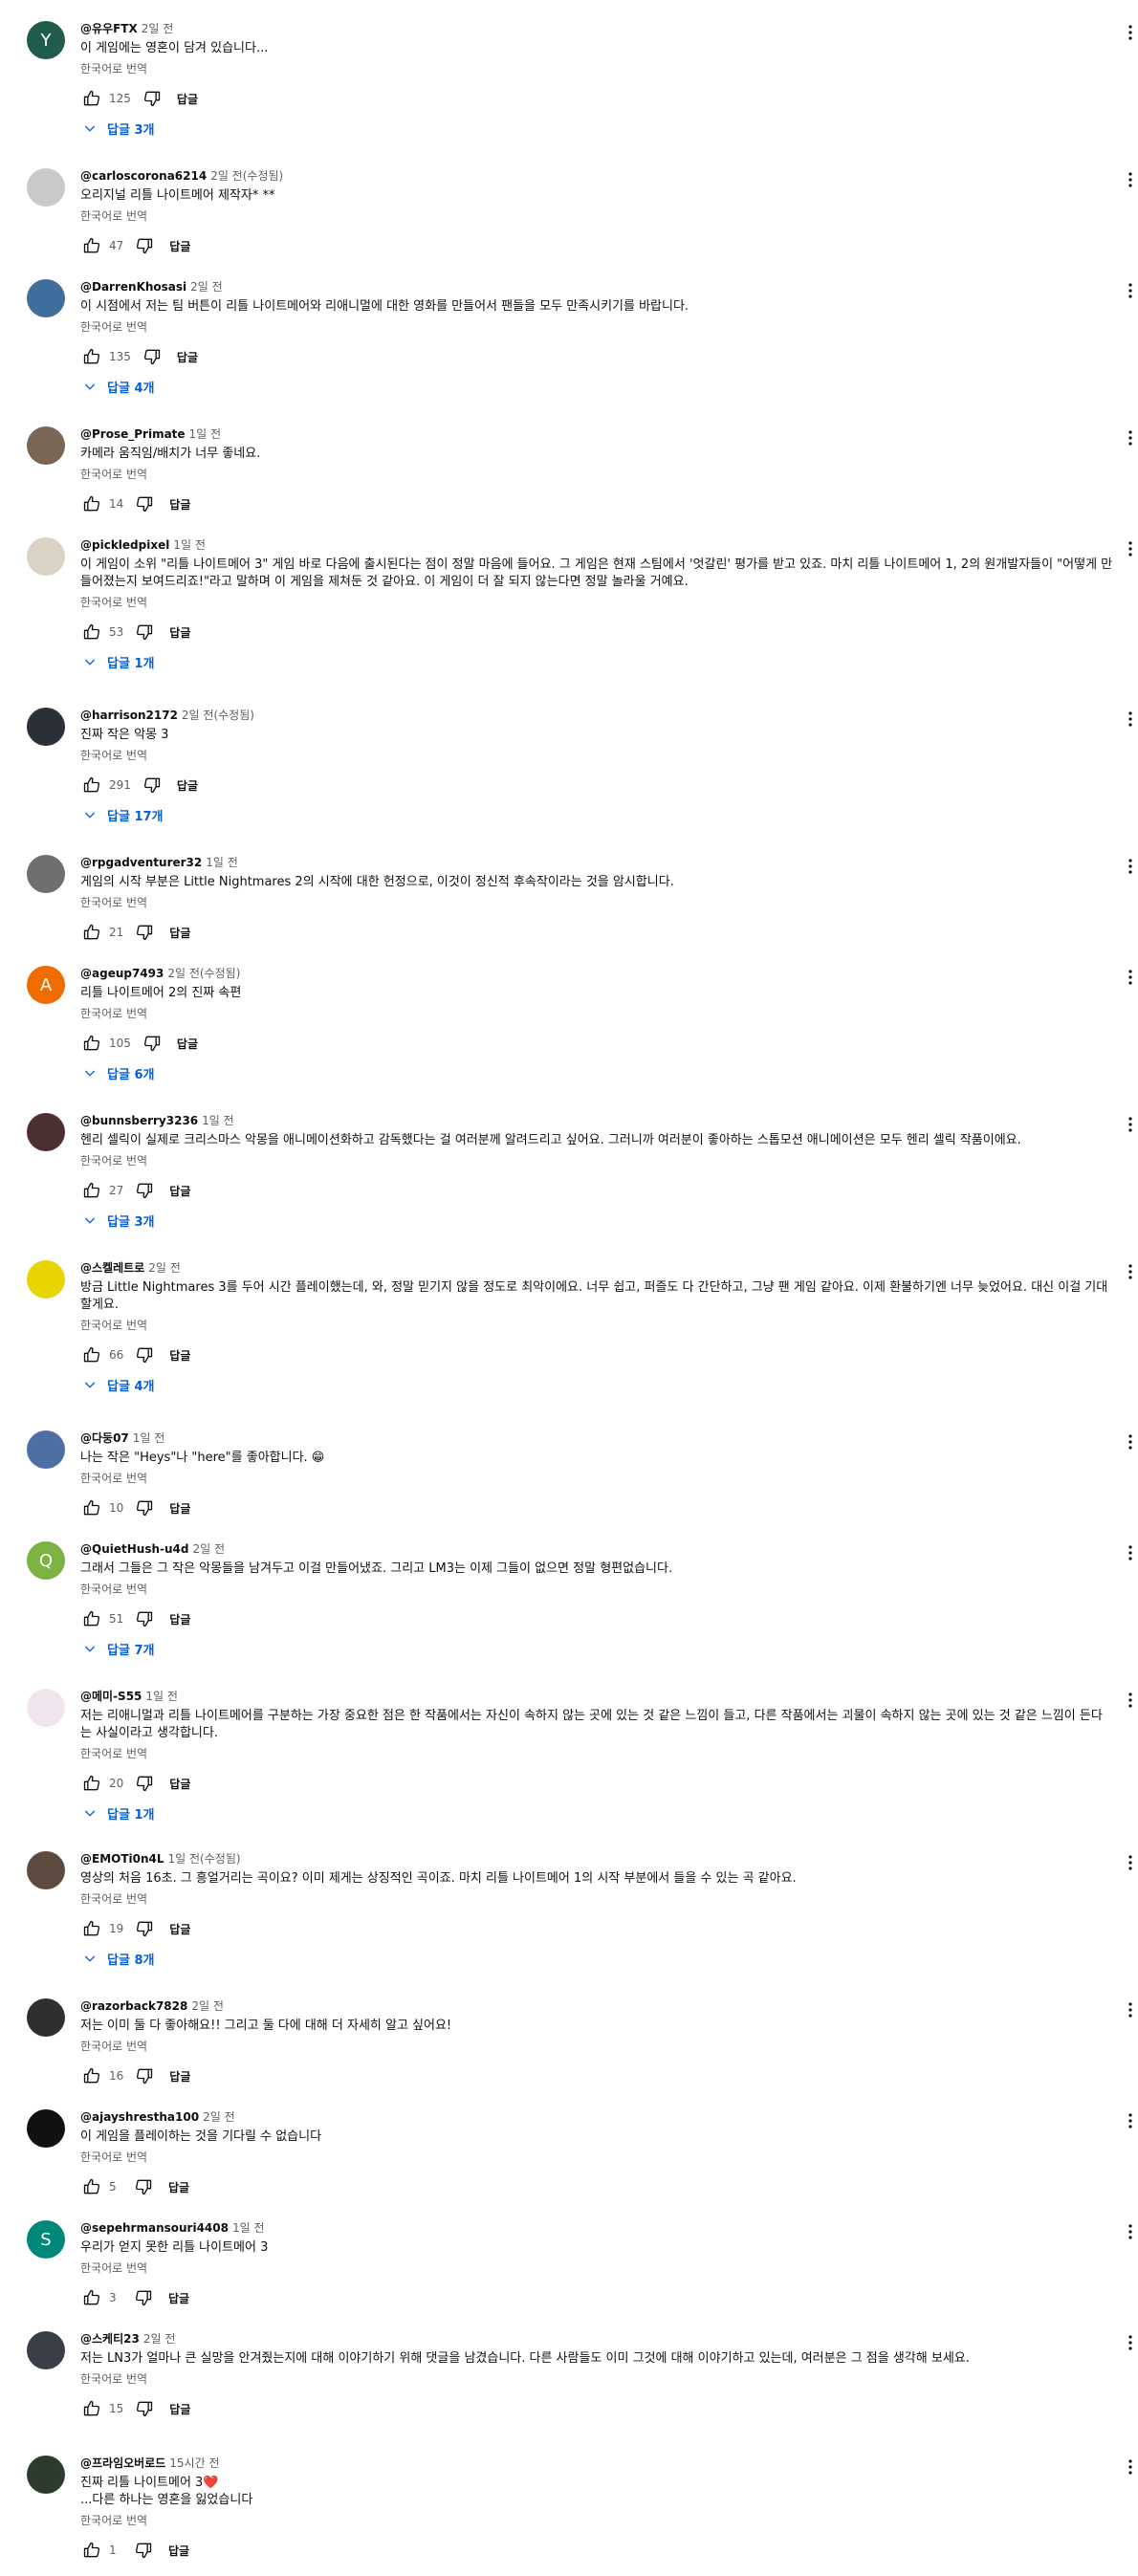  What do you see at coordinates (122, 973) in the screenshot?
I see `comment-author: @ageup7493` at bounding box center [122, 973].